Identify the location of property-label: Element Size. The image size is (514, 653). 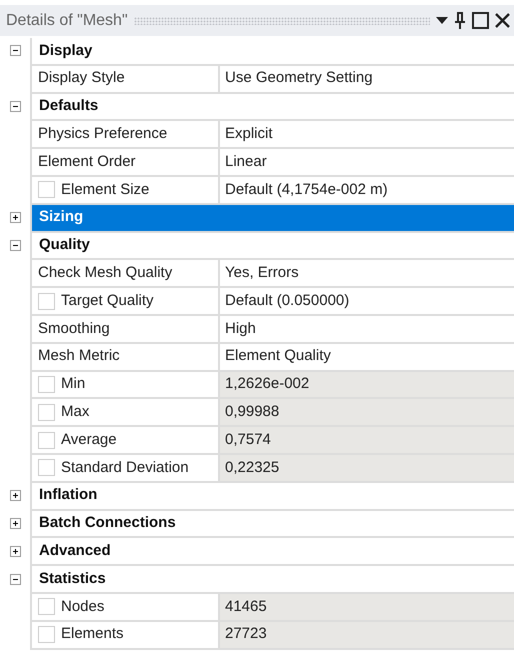
(105, 190).